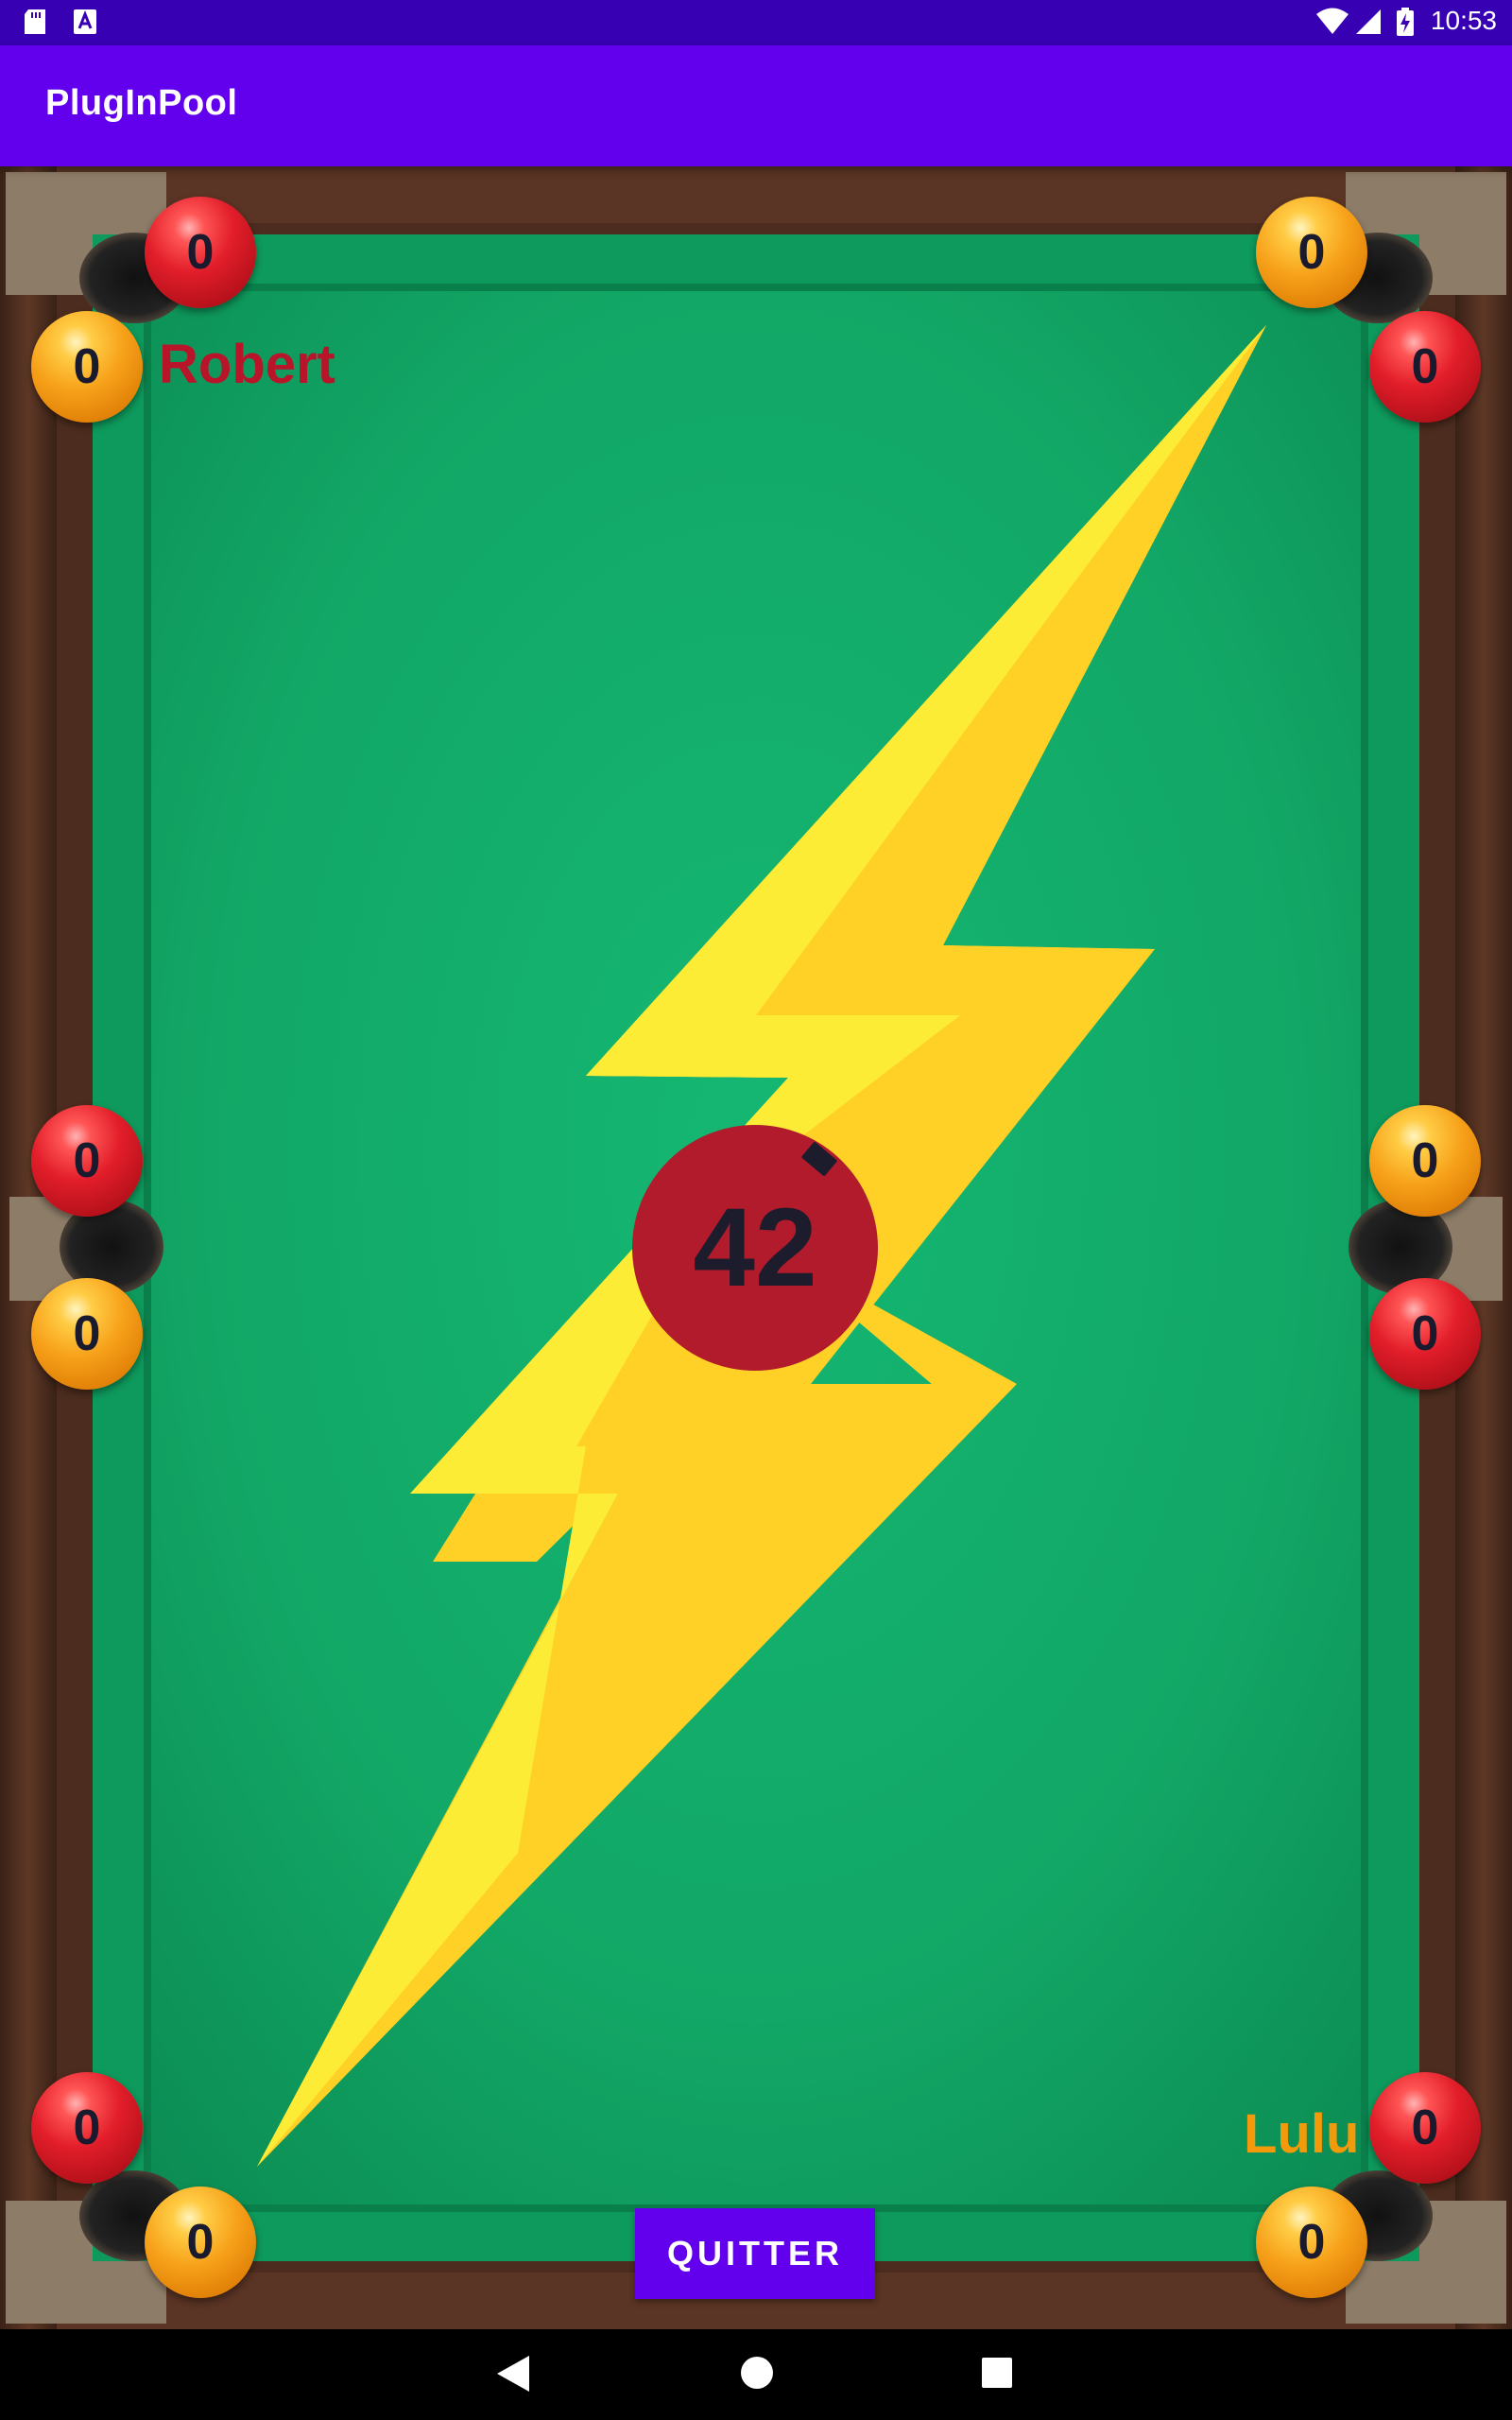 The image size is (1512, 2420). What do you see at coordinates (1311, 2242) in the screenshot?
I see `score-ball-bottom-right-bottom: 0` at bounding box center [1311, 2242].